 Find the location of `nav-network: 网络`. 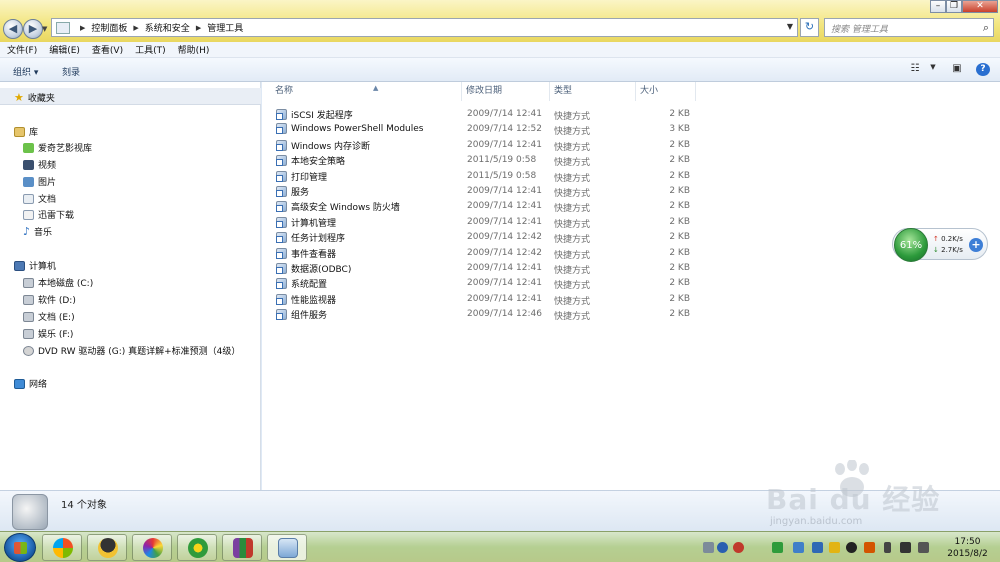

nav-network: 网络 is located at coordinates (30, 383).